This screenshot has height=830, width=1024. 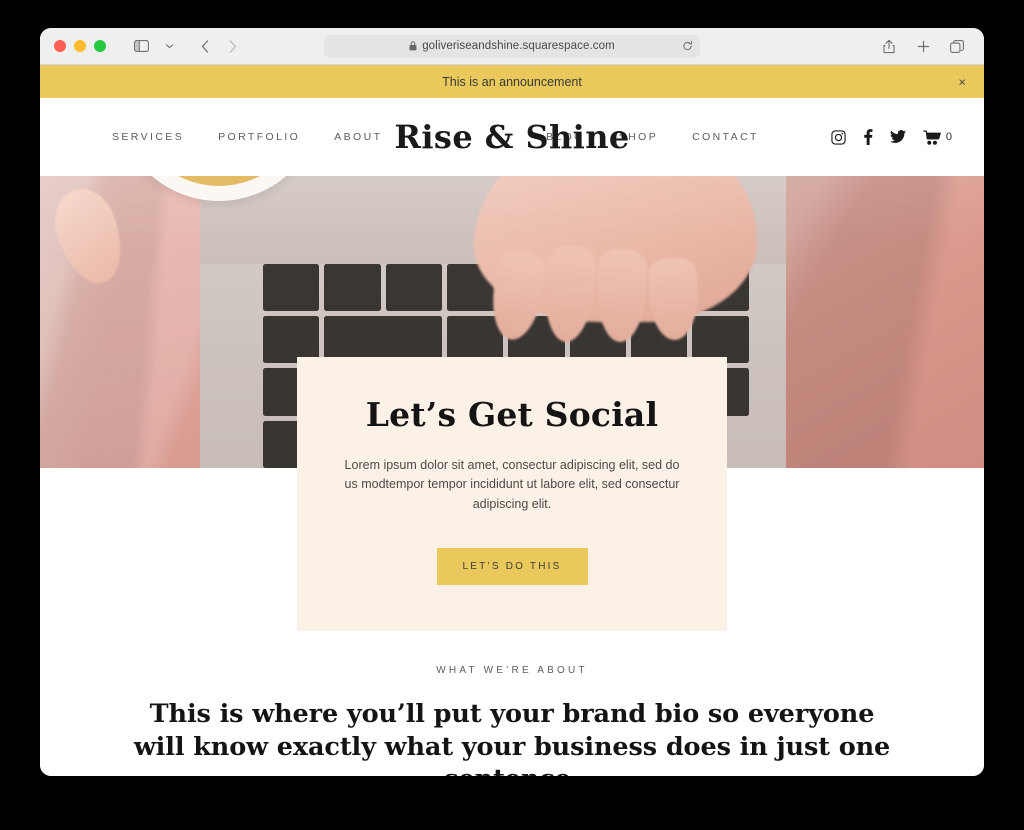 I want to click on toolbar-actions, so click(x=923, y=46).